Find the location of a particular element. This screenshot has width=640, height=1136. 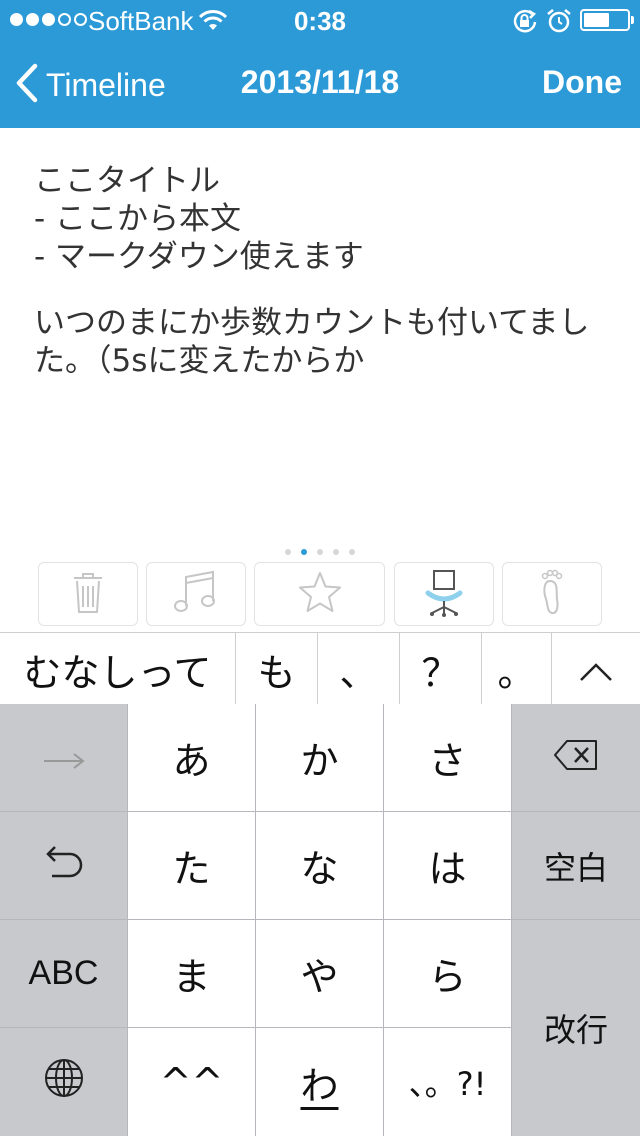

undo-icon is located at coordinates (64, 865).